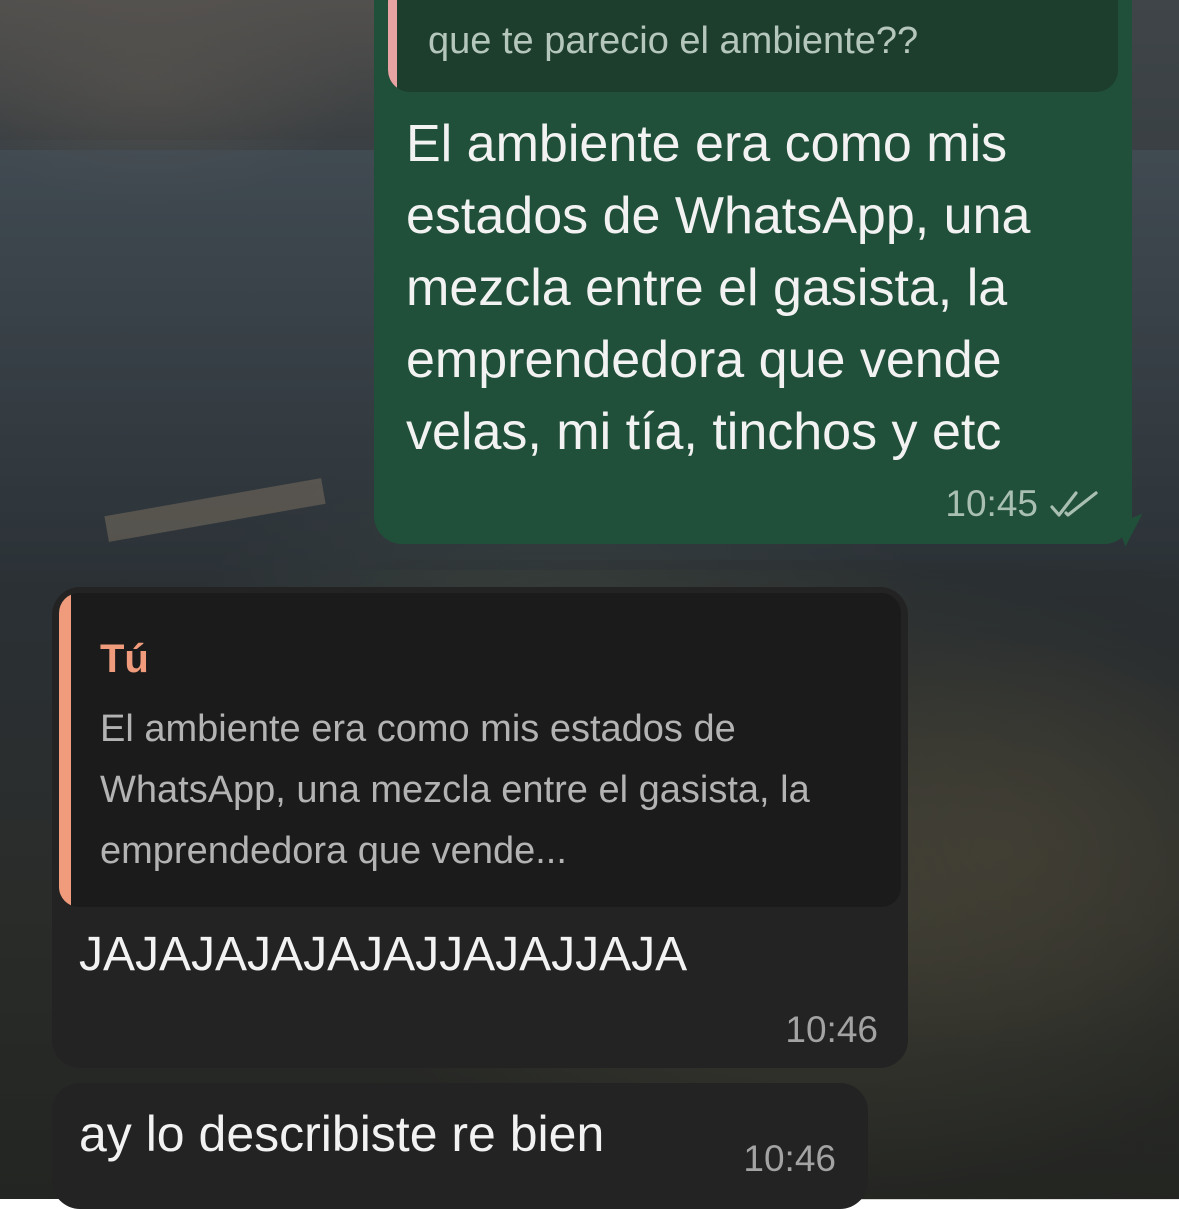  What do you see at coordinates (673, 41) in the screenshot?
I see `quoted-message-text: que te parecio el ambiente??` at bounding box center [673, 41].